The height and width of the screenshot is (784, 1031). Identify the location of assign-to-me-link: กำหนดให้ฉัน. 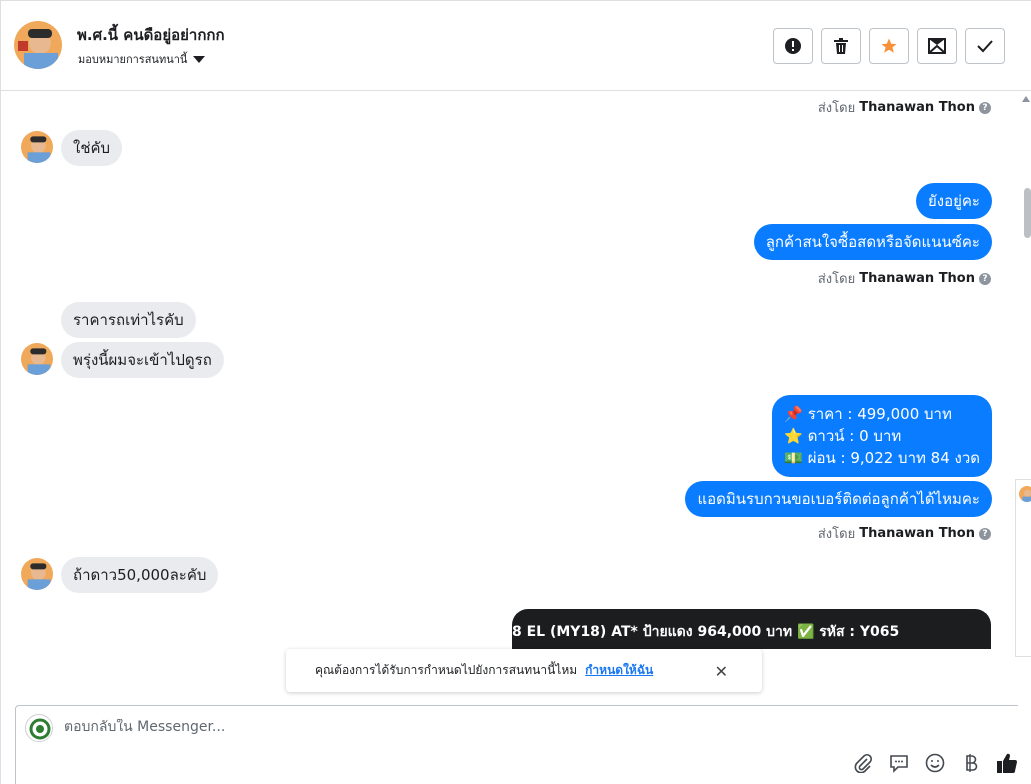
(619, 670).